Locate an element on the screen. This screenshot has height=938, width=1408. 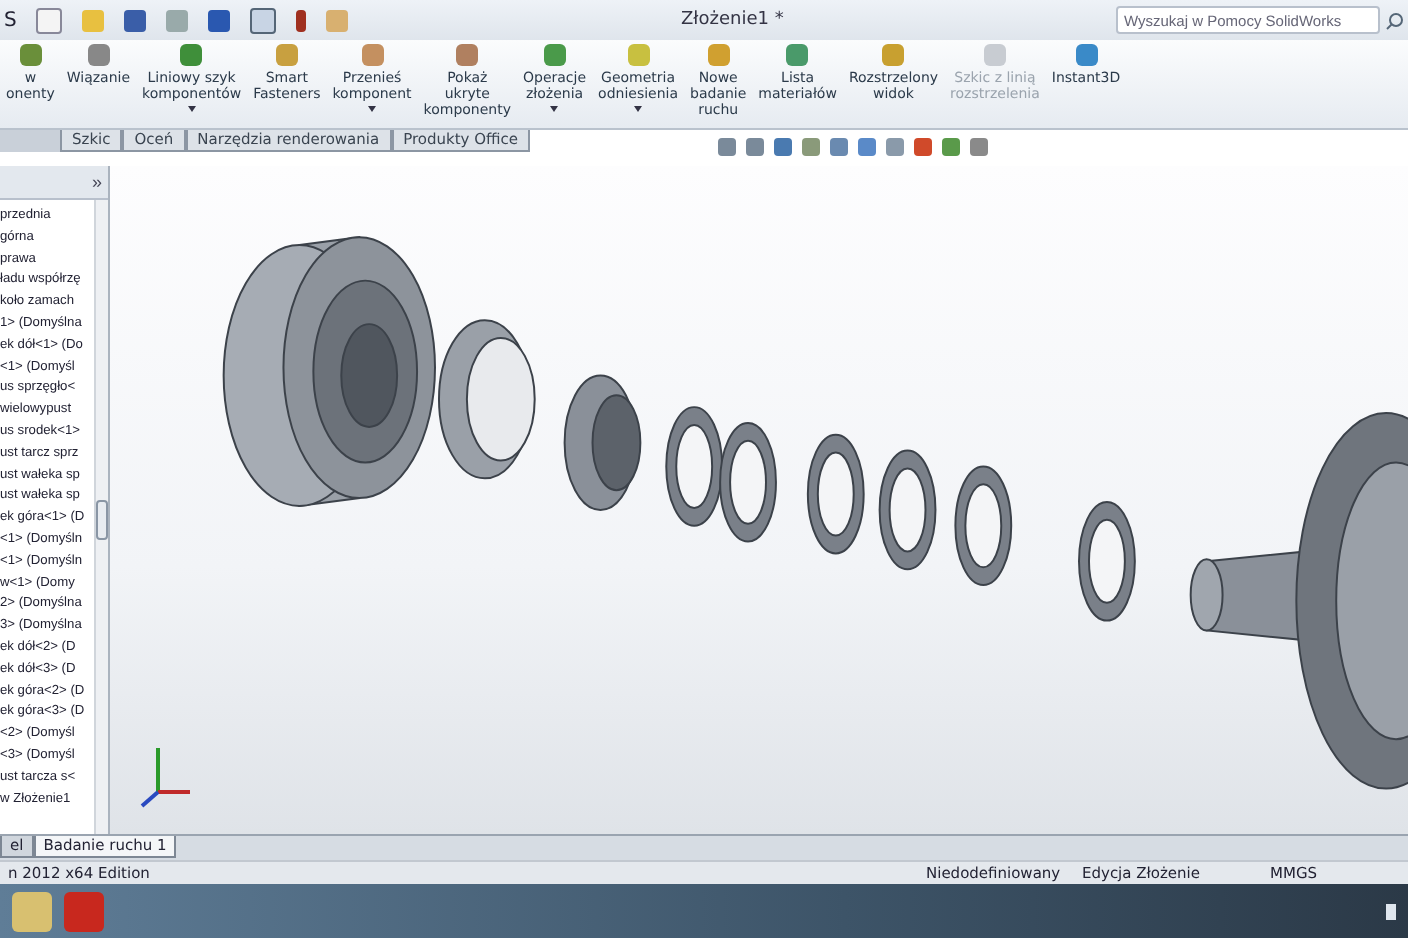
scrollbar is located at coordinates (101, 517).